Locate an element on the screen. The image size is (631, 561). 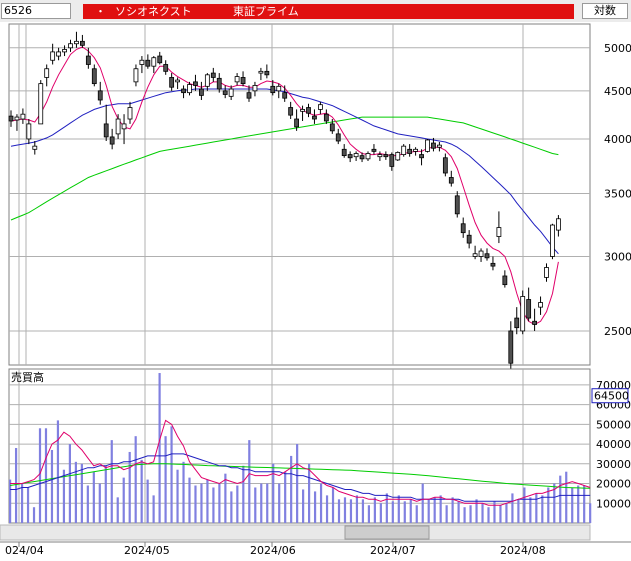
volume-panel-title: 売買高 is located at coordinates (27, 377).